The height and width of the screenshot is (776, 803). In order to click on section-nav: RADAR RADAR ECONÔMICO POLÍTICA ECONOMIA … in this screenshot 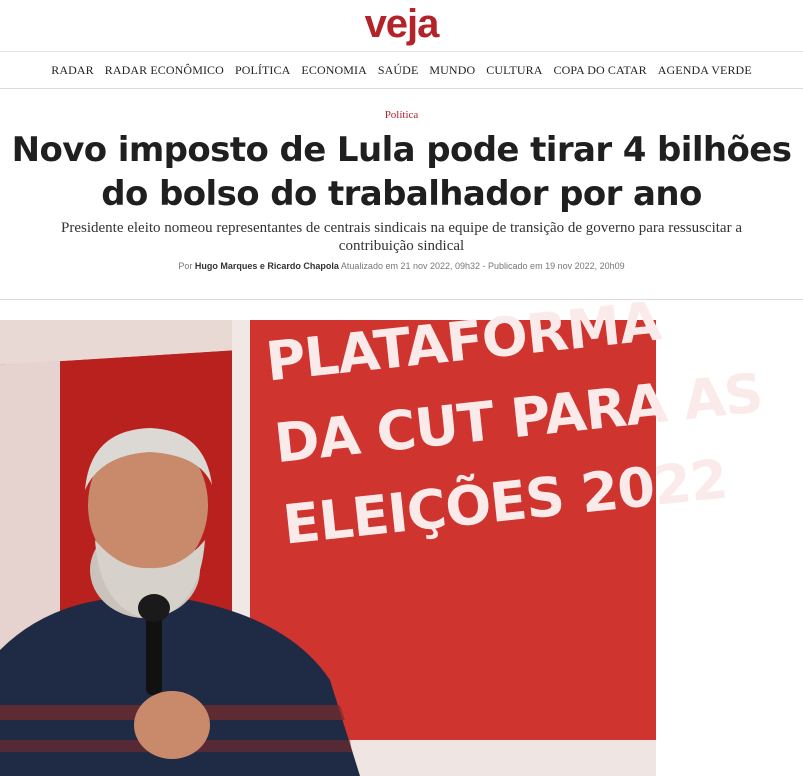, I will do `click(401, 71)`.